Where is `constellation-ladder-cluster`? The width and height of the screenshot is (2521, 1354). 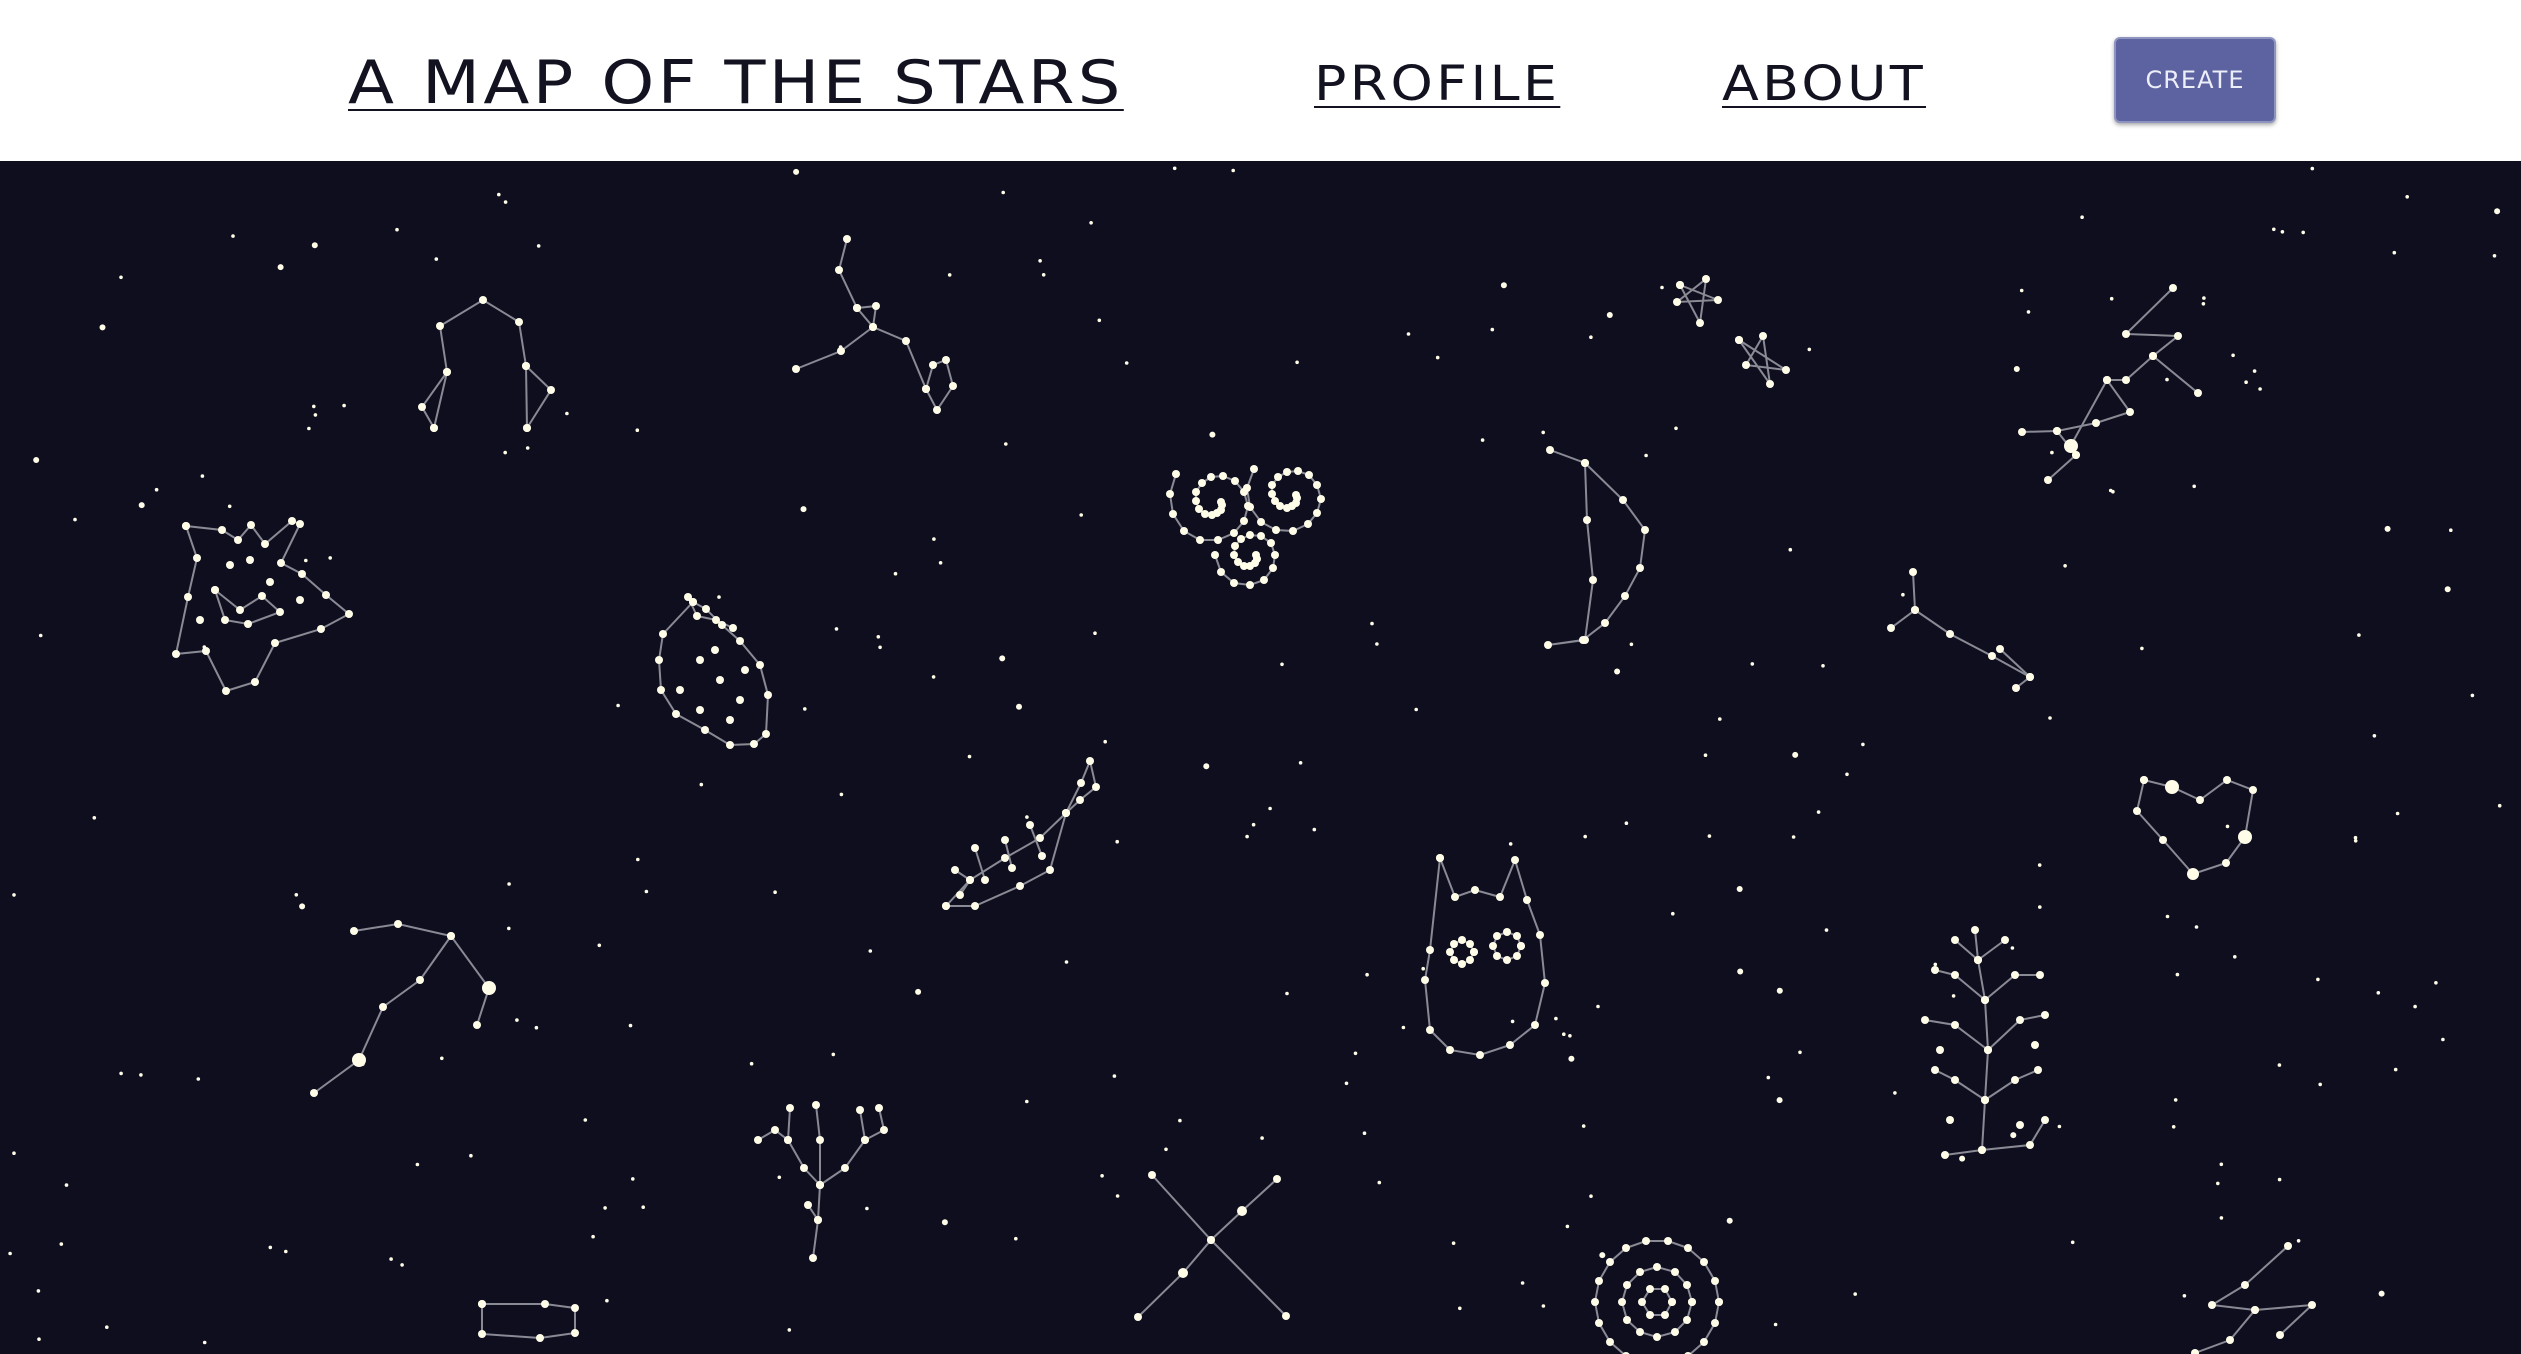 constellation-ladder-cluster is located at coordinates (2110, 384).